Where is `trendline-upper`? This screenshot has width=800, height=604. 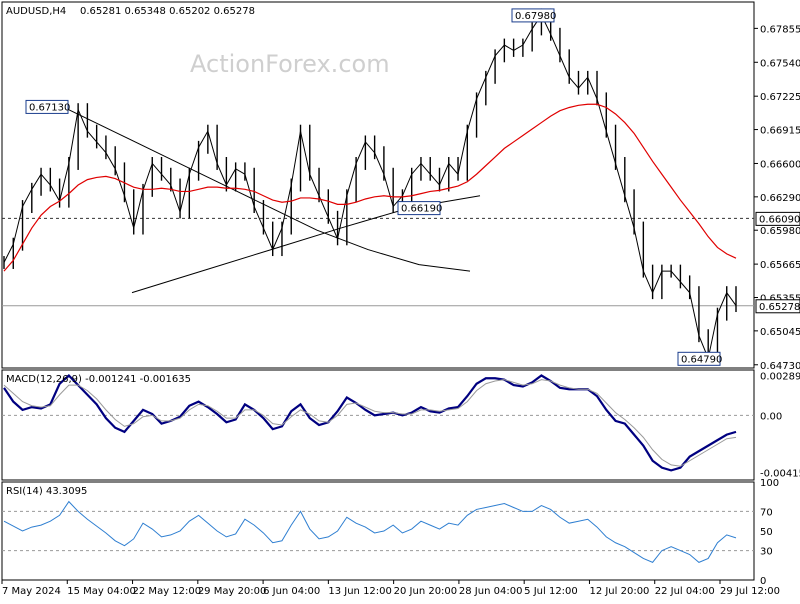
trendline-upper is located at coordinates (266, 188).